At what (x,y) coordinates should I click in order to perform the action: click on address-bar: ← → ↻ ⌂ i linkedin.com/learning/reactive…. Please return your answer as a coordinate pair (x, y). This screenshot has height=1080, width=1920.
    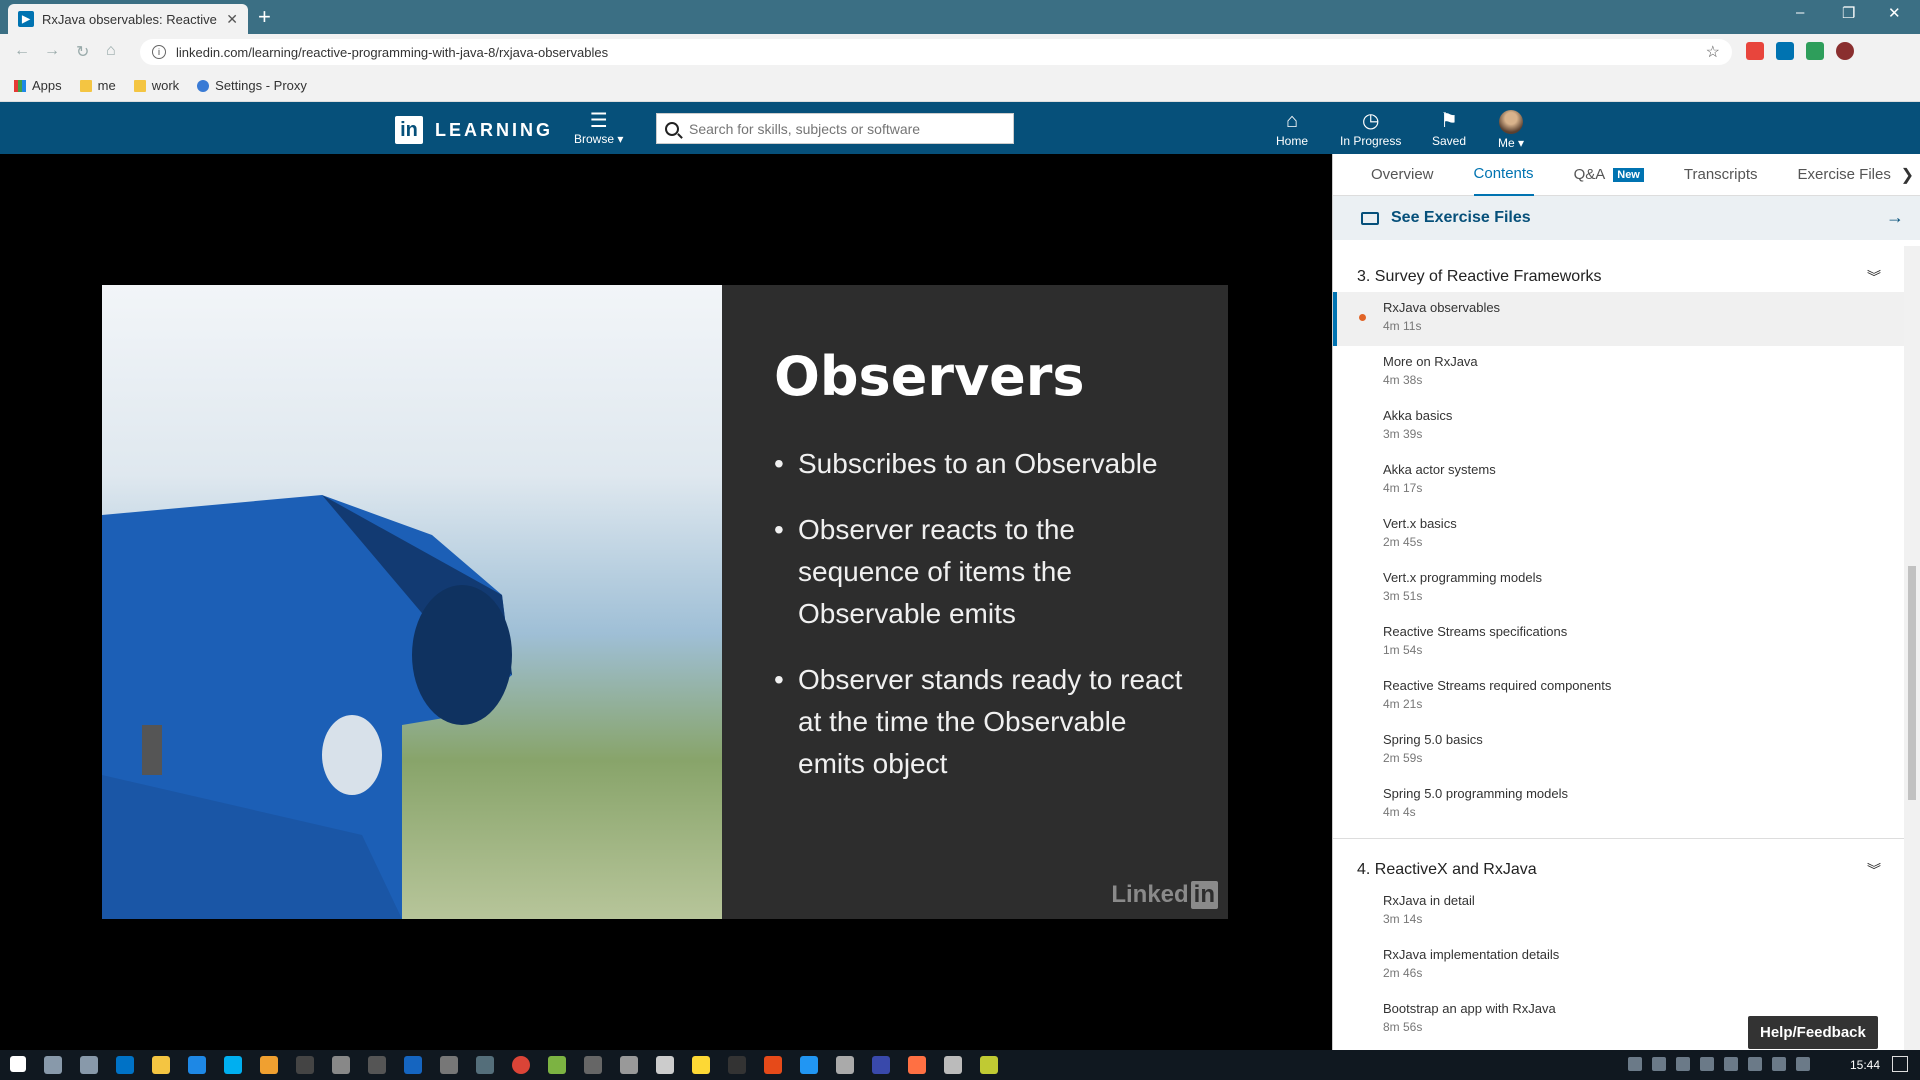
    Looking at the image, I should click on (960, 52).